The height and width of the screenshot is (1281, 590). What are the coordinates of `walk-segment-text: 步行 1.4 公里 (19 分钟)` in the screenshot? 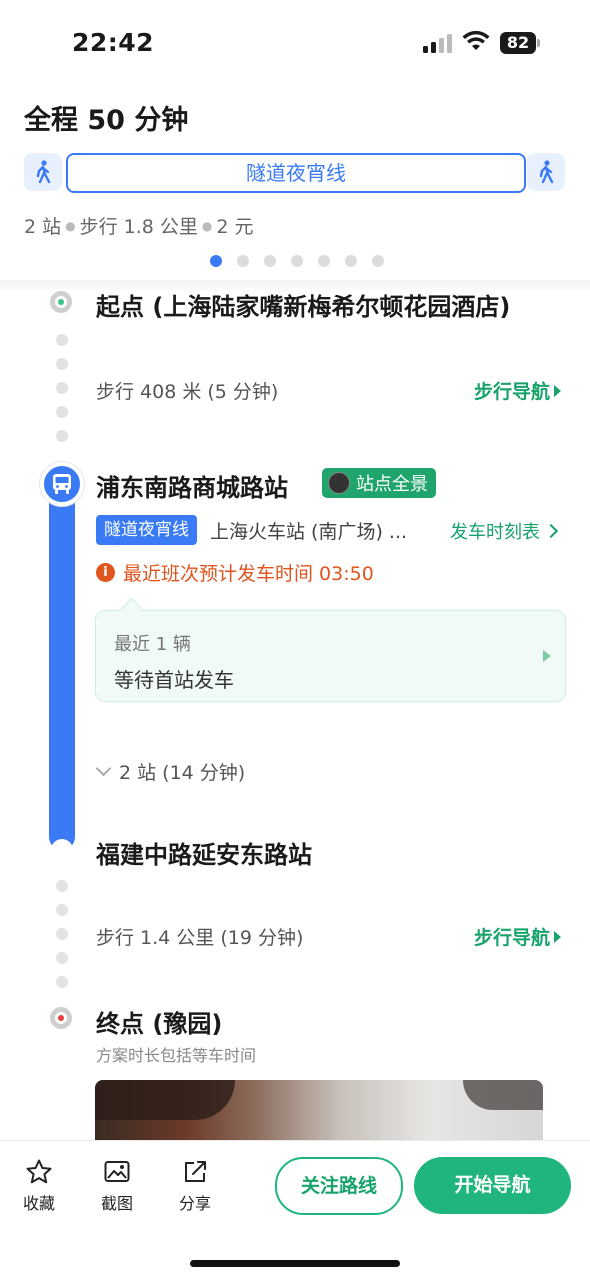 It's located at (200, 938).